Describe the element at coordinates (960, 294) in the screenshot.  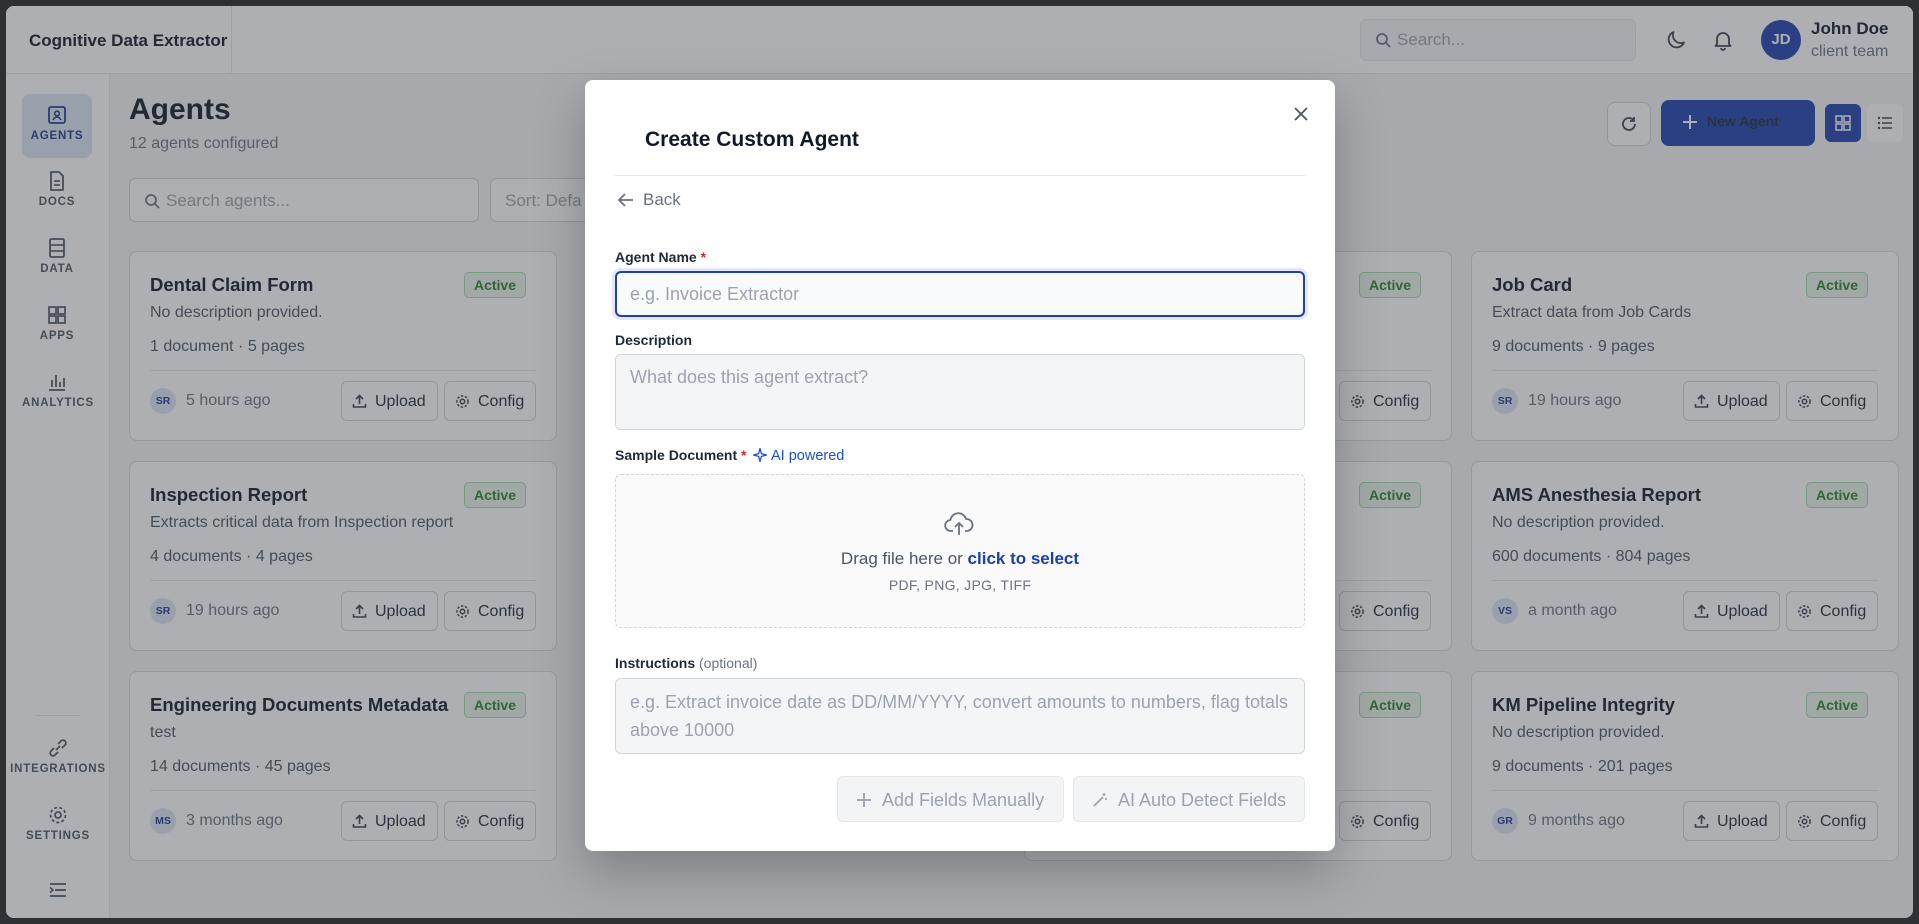
I see `agent-name-input` at that location.